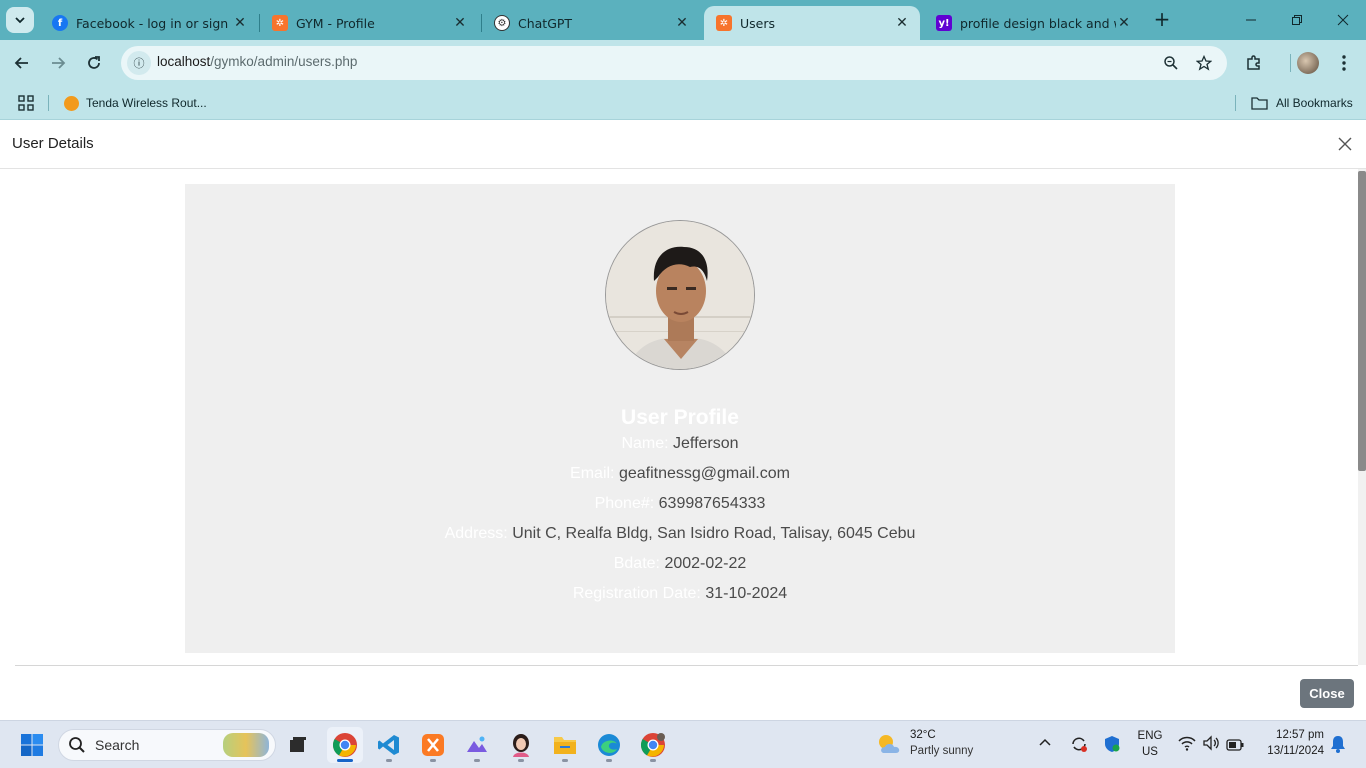 Image resolution: width=1366 pixels, height=768 pixels. I want to click on taskbar-chrome, so click(345, 745).